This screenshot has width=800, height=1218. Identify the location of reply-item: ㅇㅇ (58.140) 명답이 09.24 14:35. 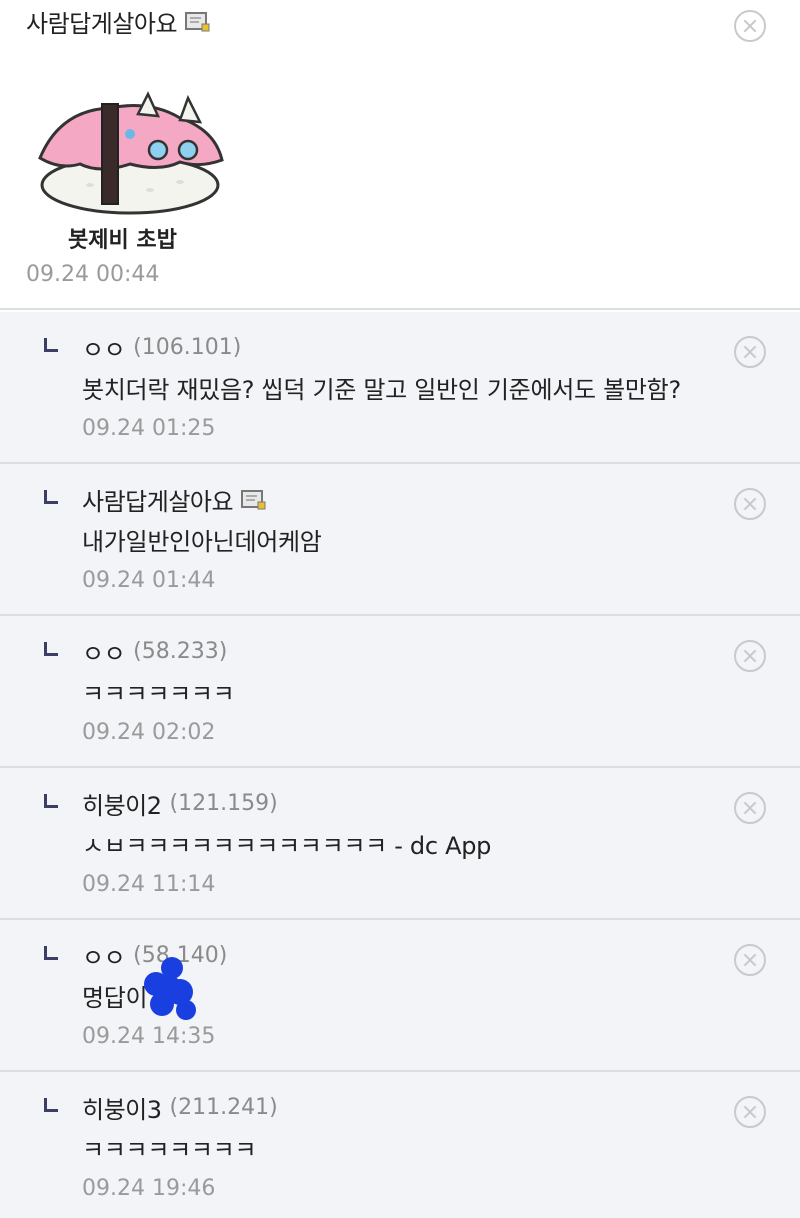
(400, 996).